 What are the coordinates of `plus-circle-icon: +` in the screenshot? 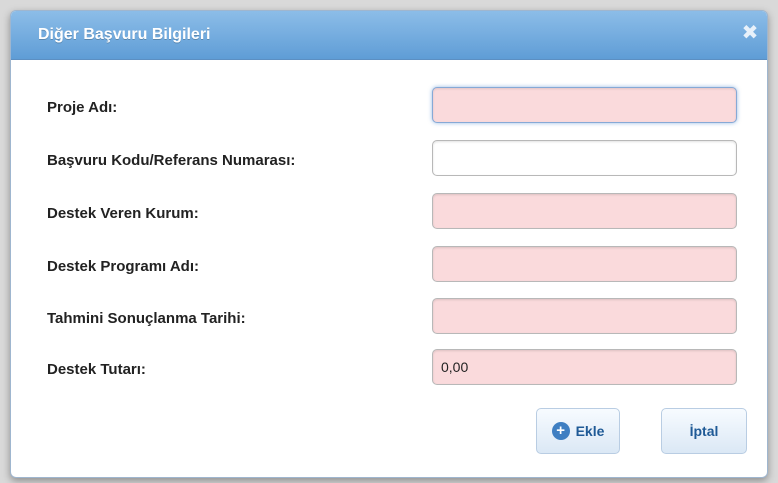 It's located at (560, 431).